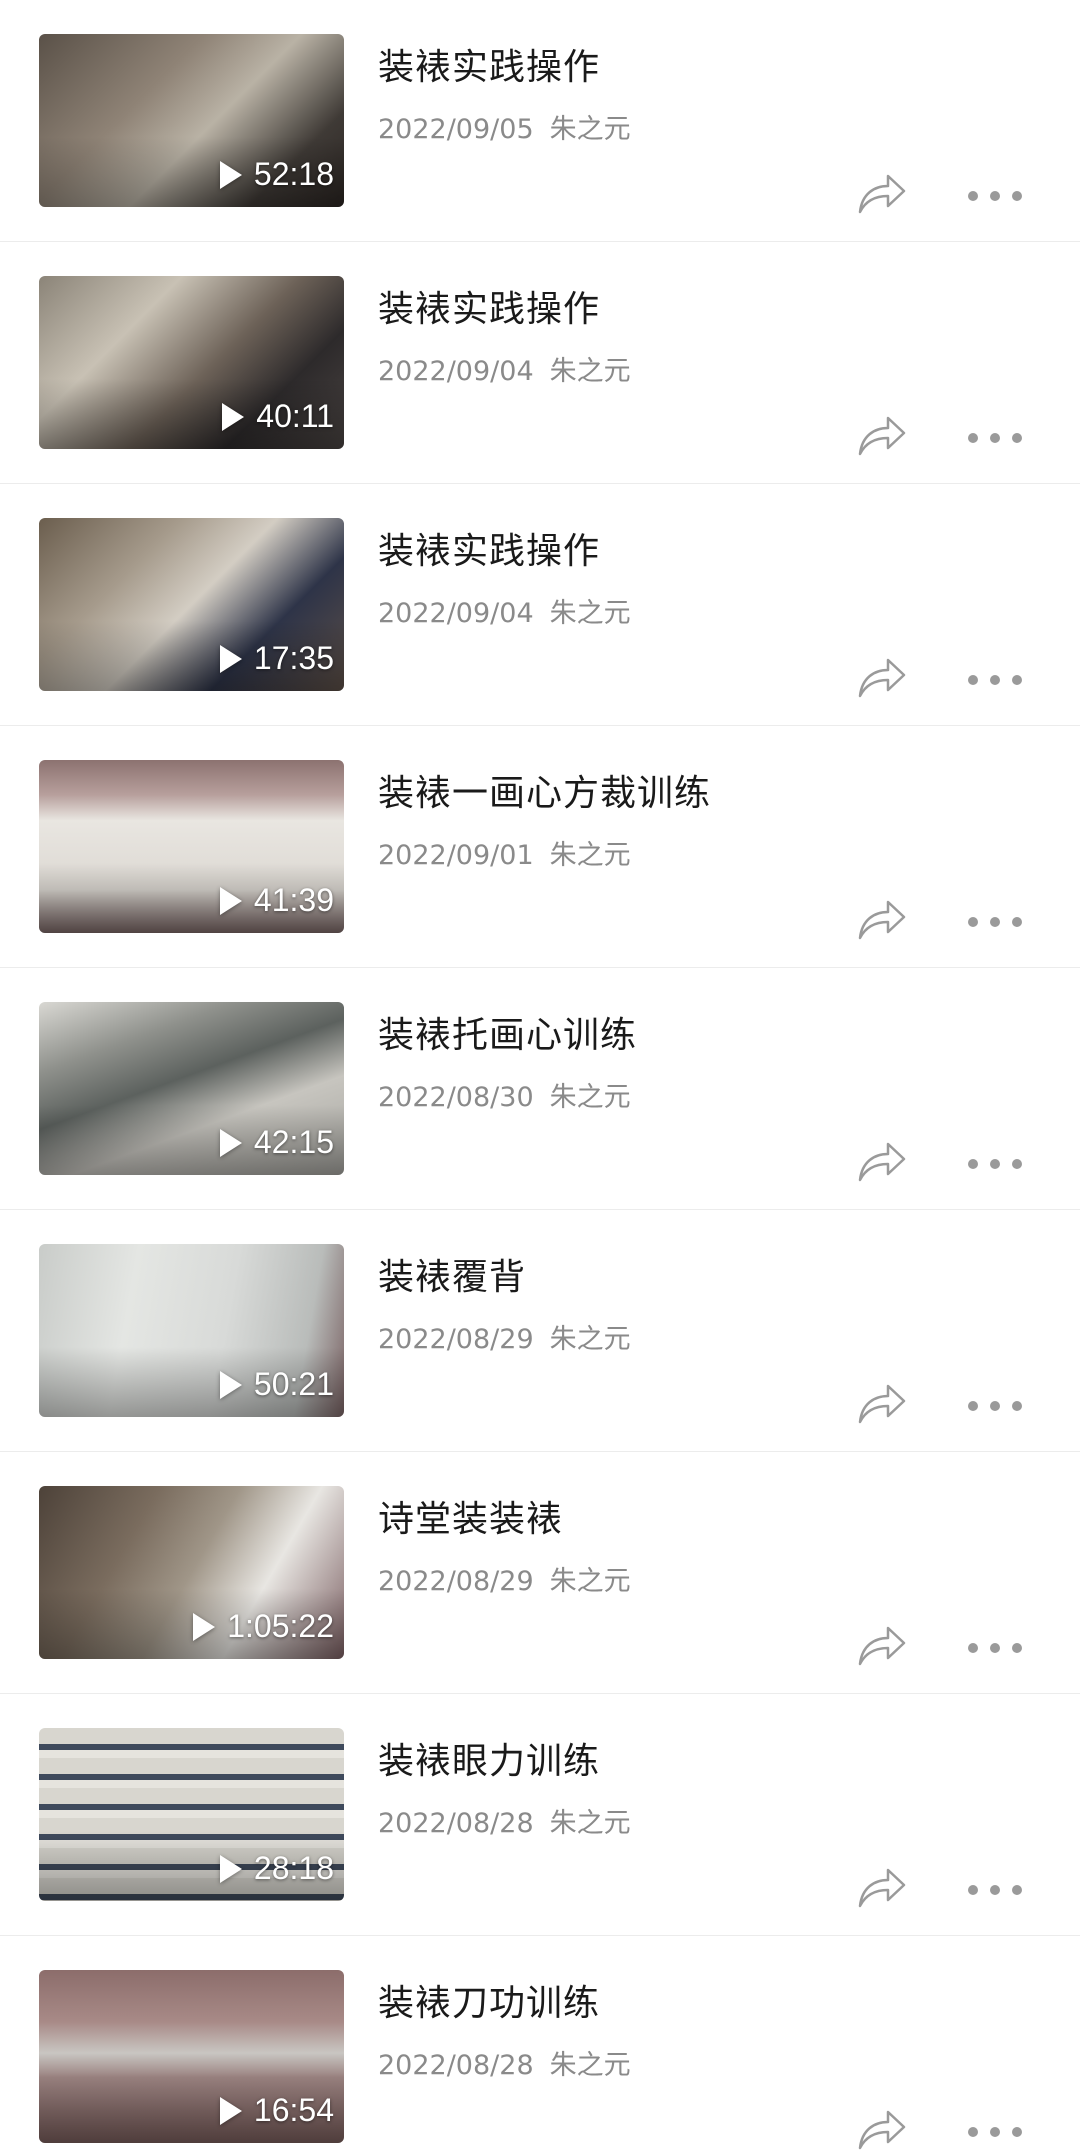 This screenshot has width=1080, height=2150. I want to click on duration-text: 17:35, so click(293, 658).